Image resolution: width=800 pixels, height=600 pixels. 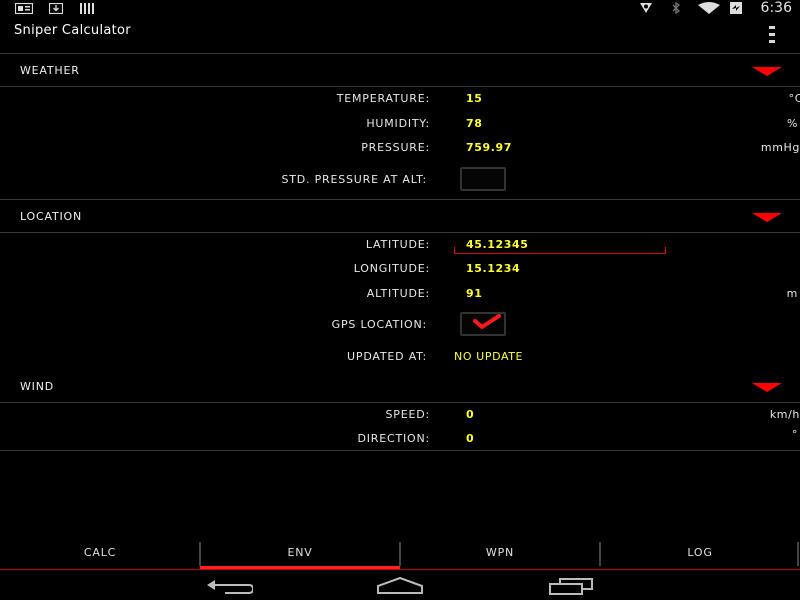 I want to click on altitude-label: ALTITUDE:, so click(x=398, y=293).